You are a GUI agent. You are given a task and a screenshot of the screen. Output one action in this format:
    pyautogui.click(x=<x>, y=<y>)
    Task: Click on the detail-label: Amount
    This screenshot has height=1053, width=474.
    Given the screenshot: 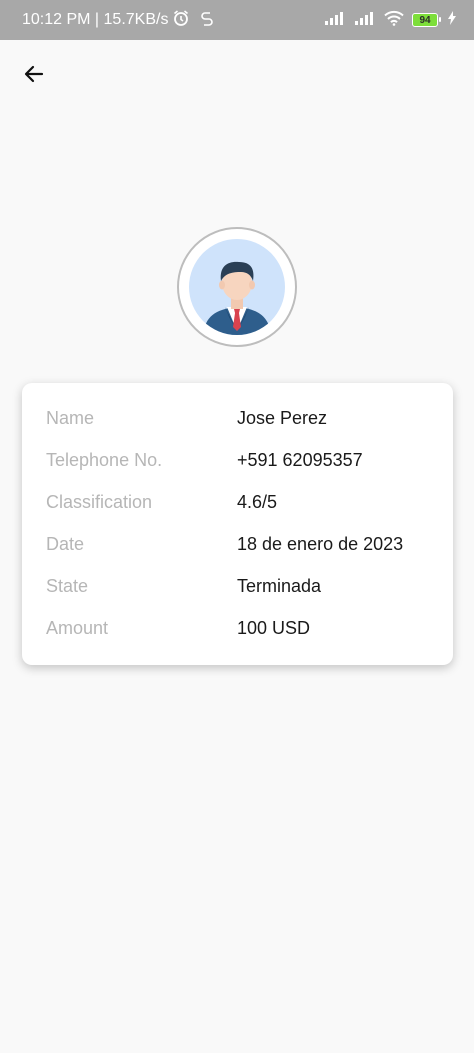 What is the action you would take?
    pyautogui.click(x=77, y=628)
    